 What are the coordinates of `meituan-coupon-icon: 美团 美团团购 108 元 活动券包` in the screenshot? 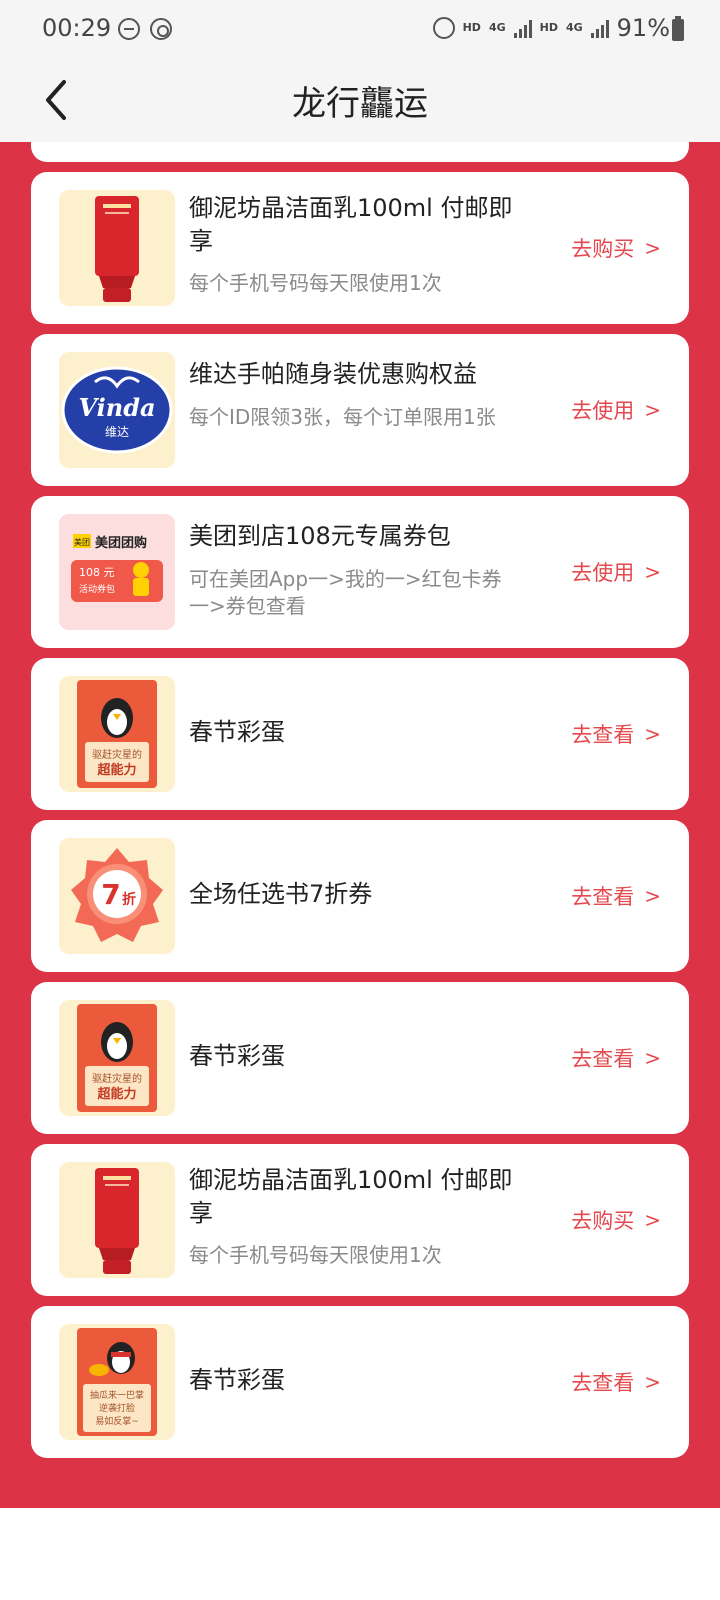 It's located at (117, 572).